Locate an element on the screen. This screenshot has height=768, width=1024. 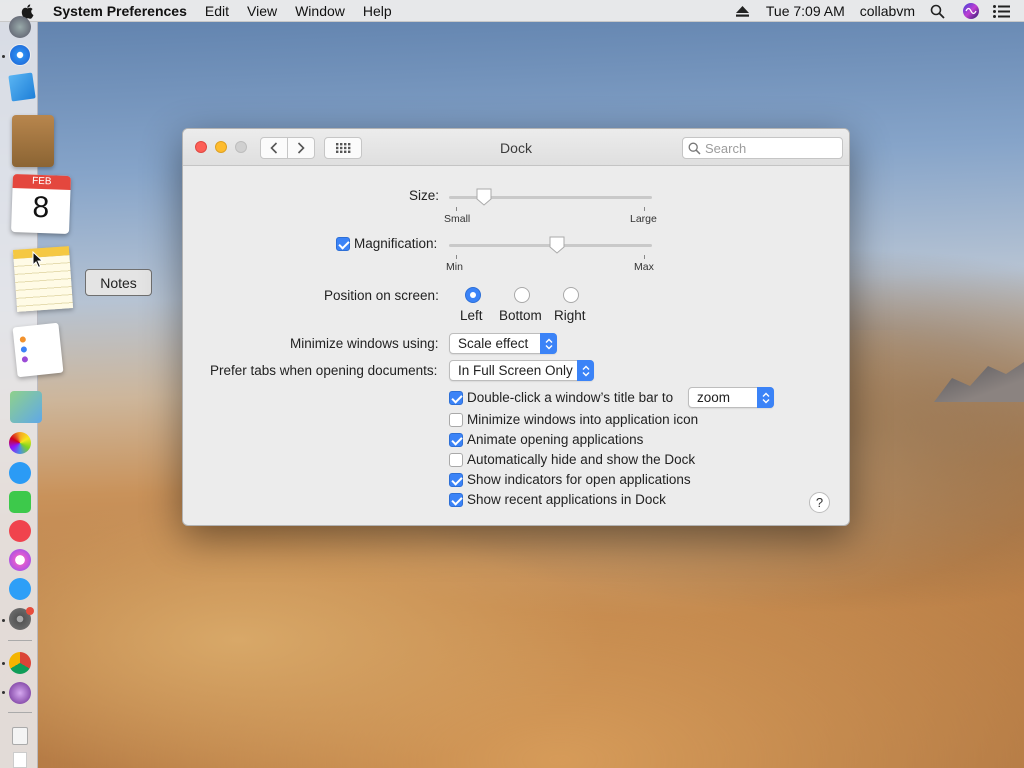
messages-icon is located at coordinates (20, 473).